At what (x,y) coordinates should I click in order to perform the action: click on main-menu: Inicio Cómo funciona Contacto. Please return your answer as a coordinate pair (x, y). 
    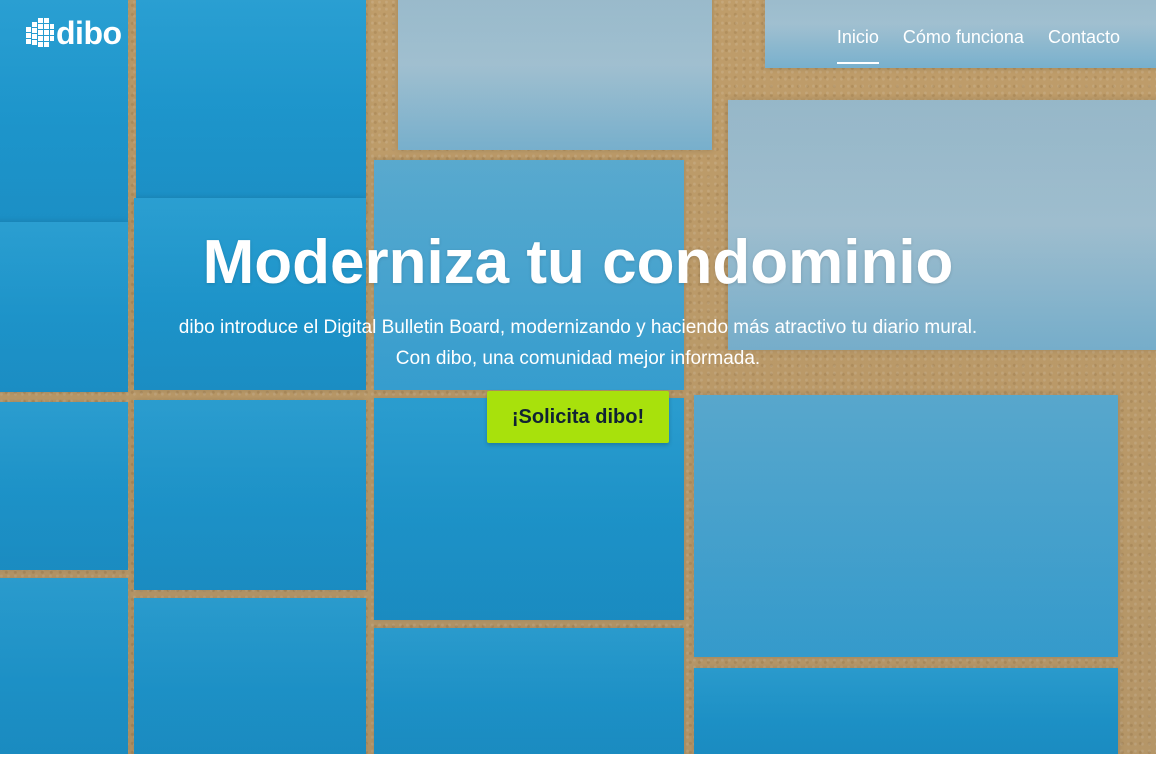
    Looking at the image, I should click on (978, 44).